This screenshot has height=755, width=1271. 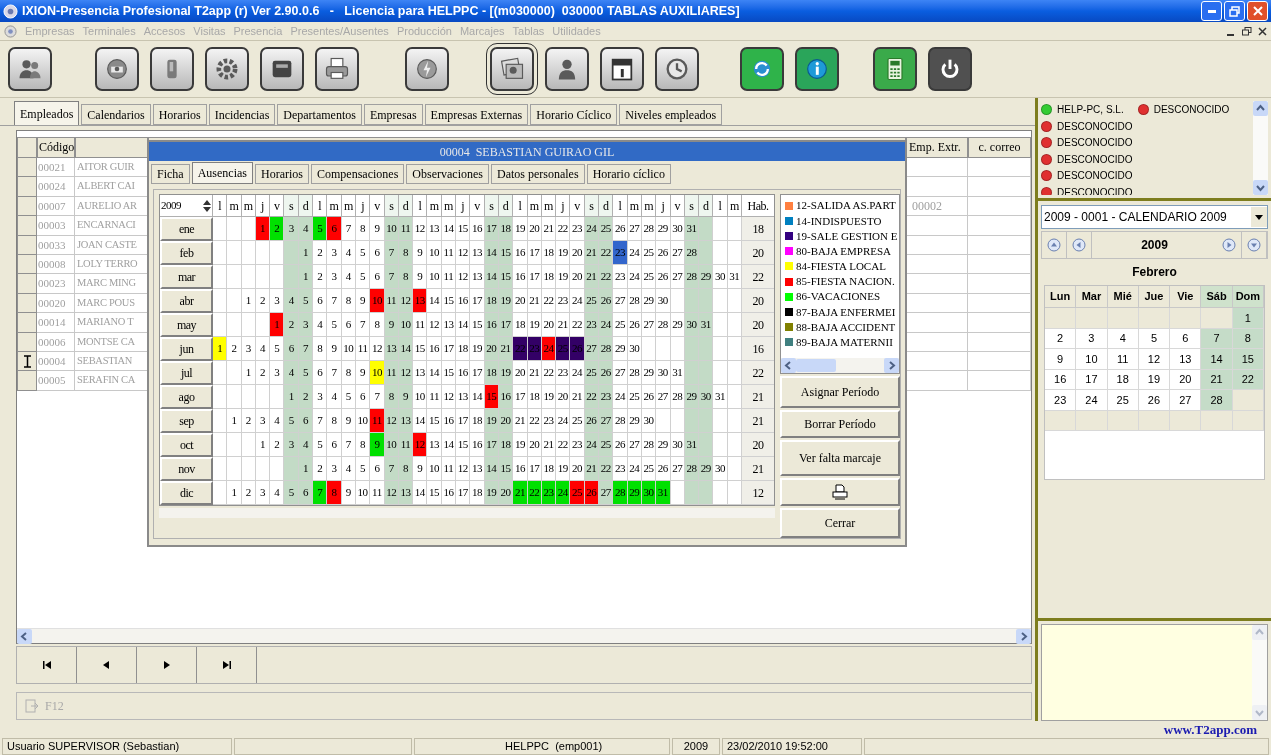 I want to click on close-button, so click(x=1257, y=11).